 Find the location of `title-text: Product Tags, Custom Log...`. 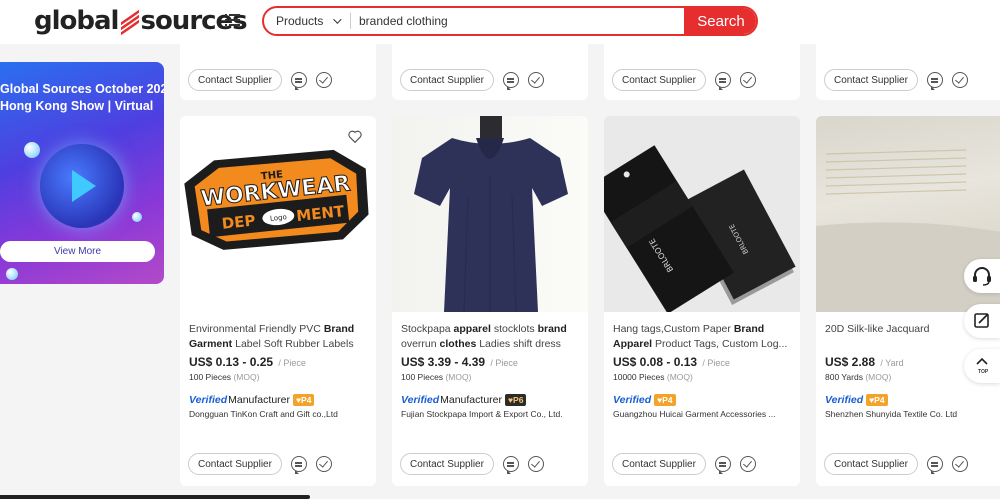

title-text: Product Tags, Custom Log... is located at coordinates (720, 344).